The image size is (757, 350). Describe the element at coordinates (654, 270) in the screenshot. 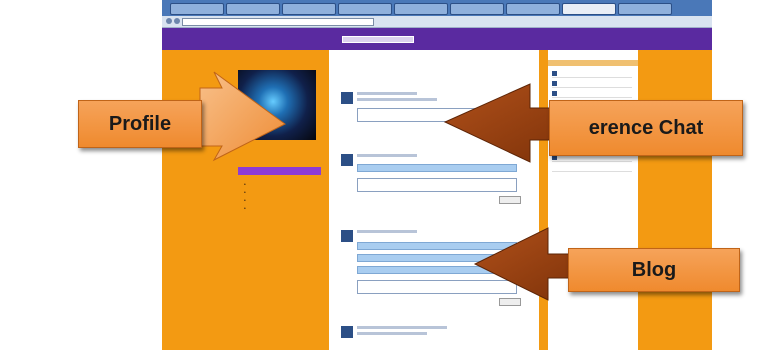

I see `blog-callout: Blog` at that location.